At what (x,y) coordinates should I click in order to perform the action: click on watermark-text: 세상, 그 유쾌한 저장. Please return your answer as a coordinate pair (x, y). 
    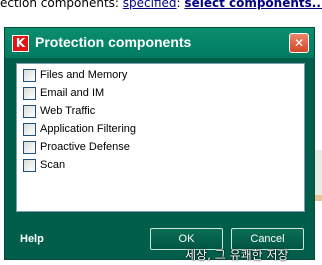
    Looking at the image, I should click on (237, 255).